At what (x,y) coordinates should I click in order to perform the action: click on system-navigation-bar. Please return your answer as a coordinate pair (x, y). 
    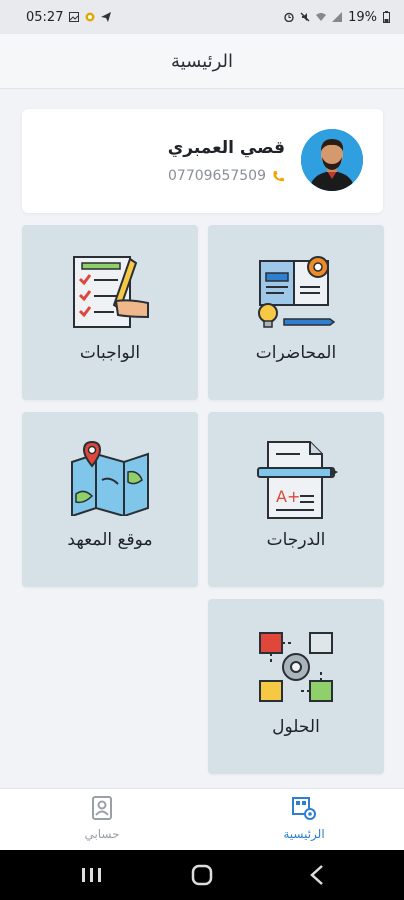
    Looking at the image, I should click on (202, 875).